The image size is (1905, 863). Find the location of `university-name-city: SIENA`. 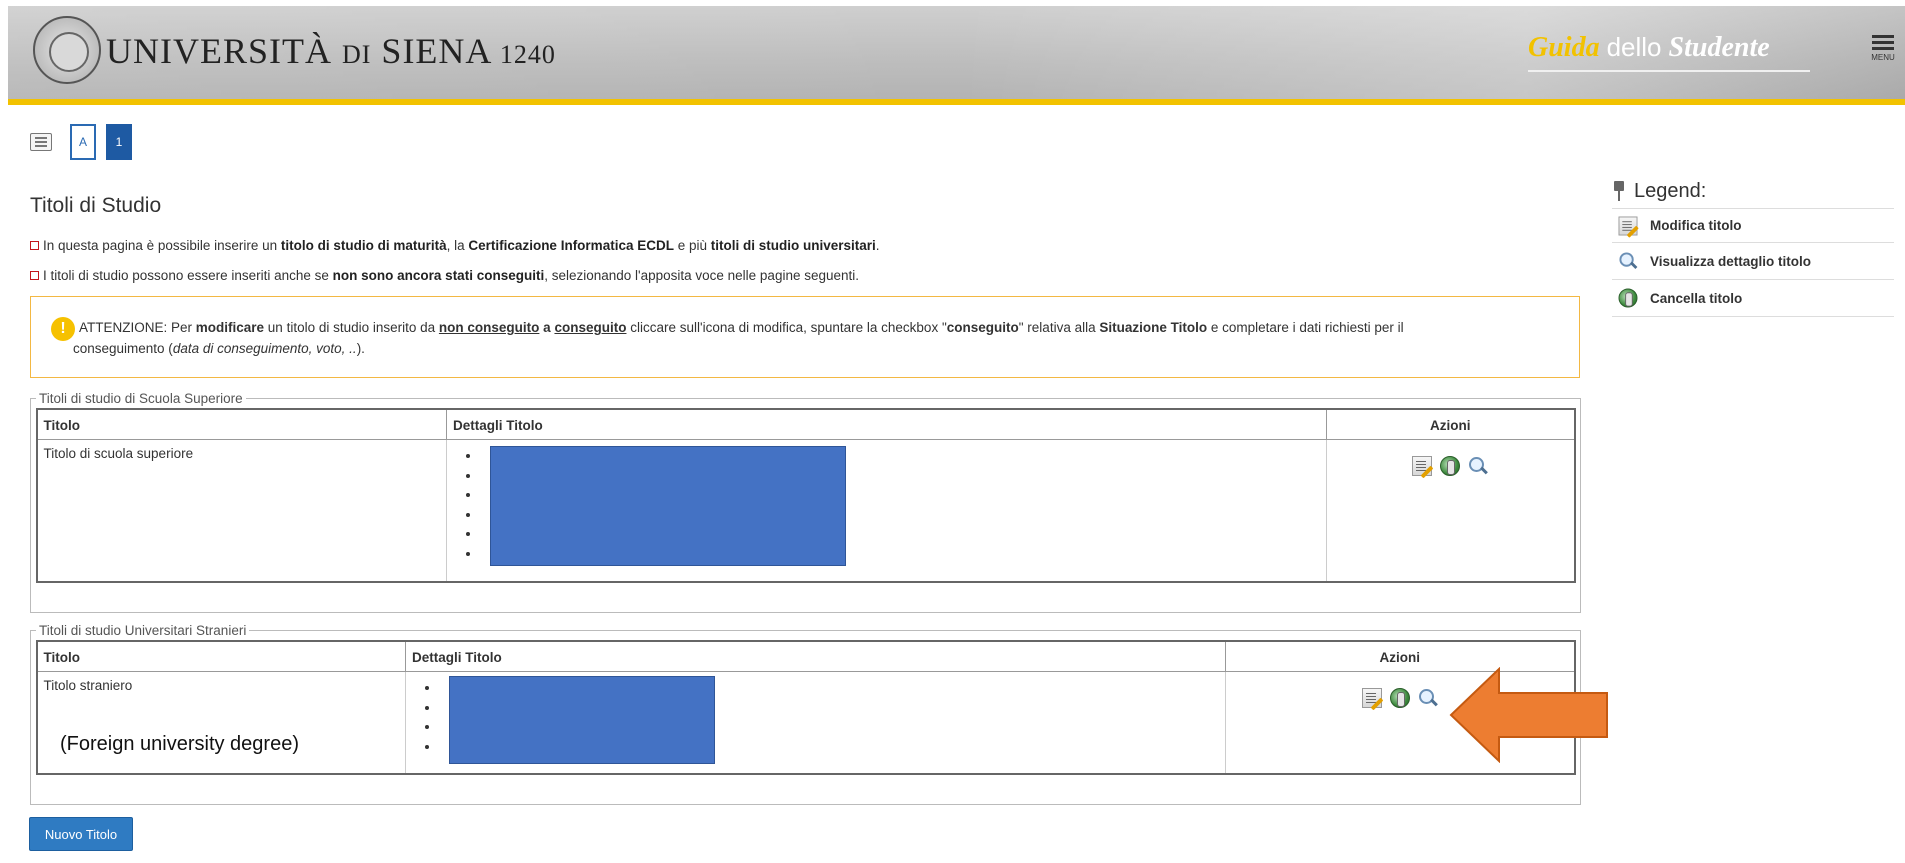

university-name-city: SIENA is located at coordinates (437, 51).